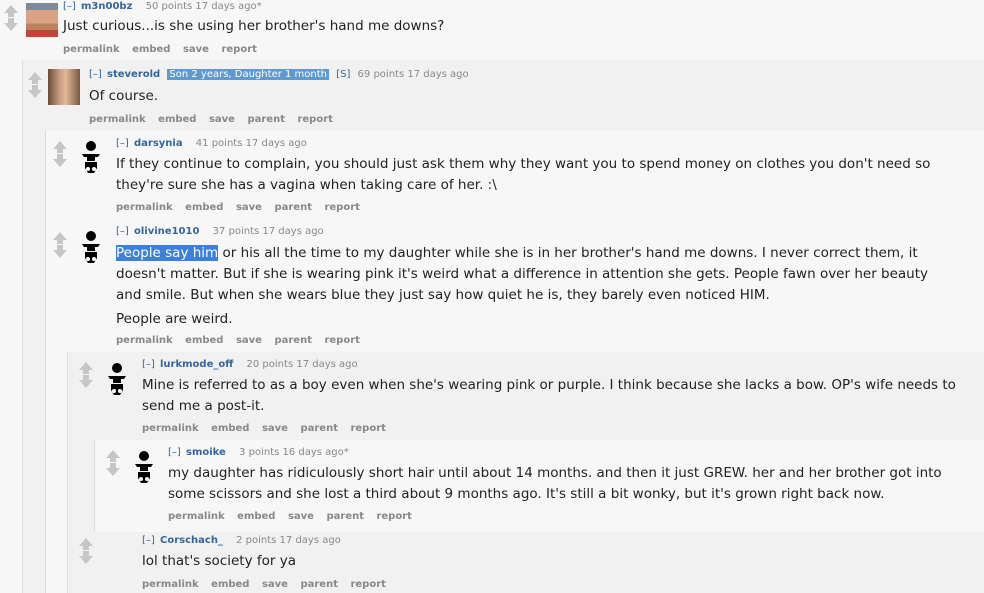 The height and width of the screenshot is (593, 984). What do you see at coordinates (203, 6) in the screenshot?
I see `comment-score: 50 points 17 days ago*` at bounding box center [203, 6].